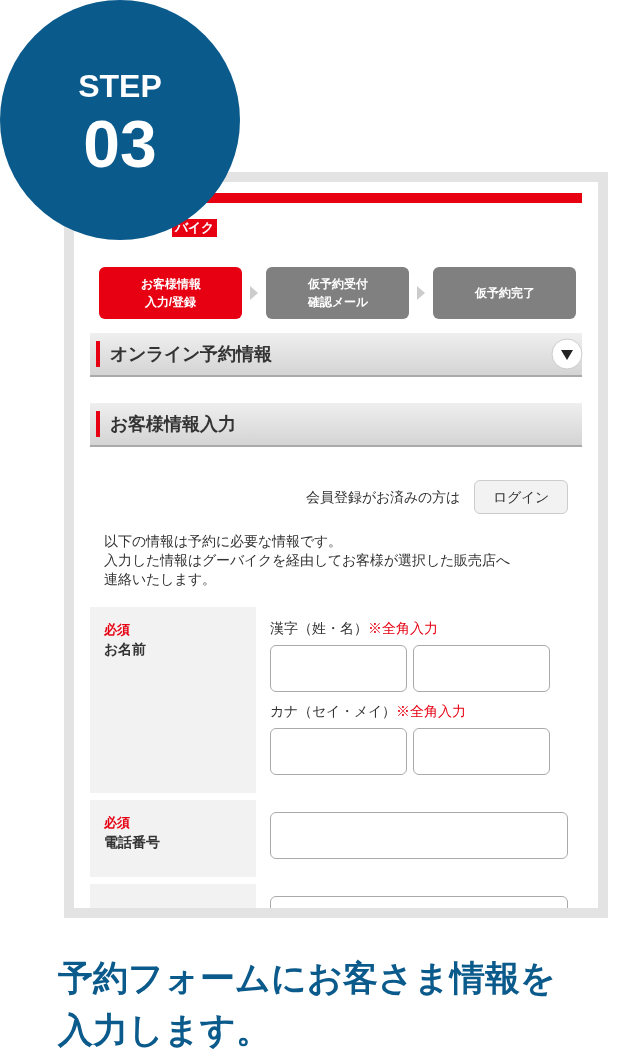 This screenshot has height=1060, width=626. I want to click on caption-text: 予約フォームにお客さま情報を, so click(307, 978).